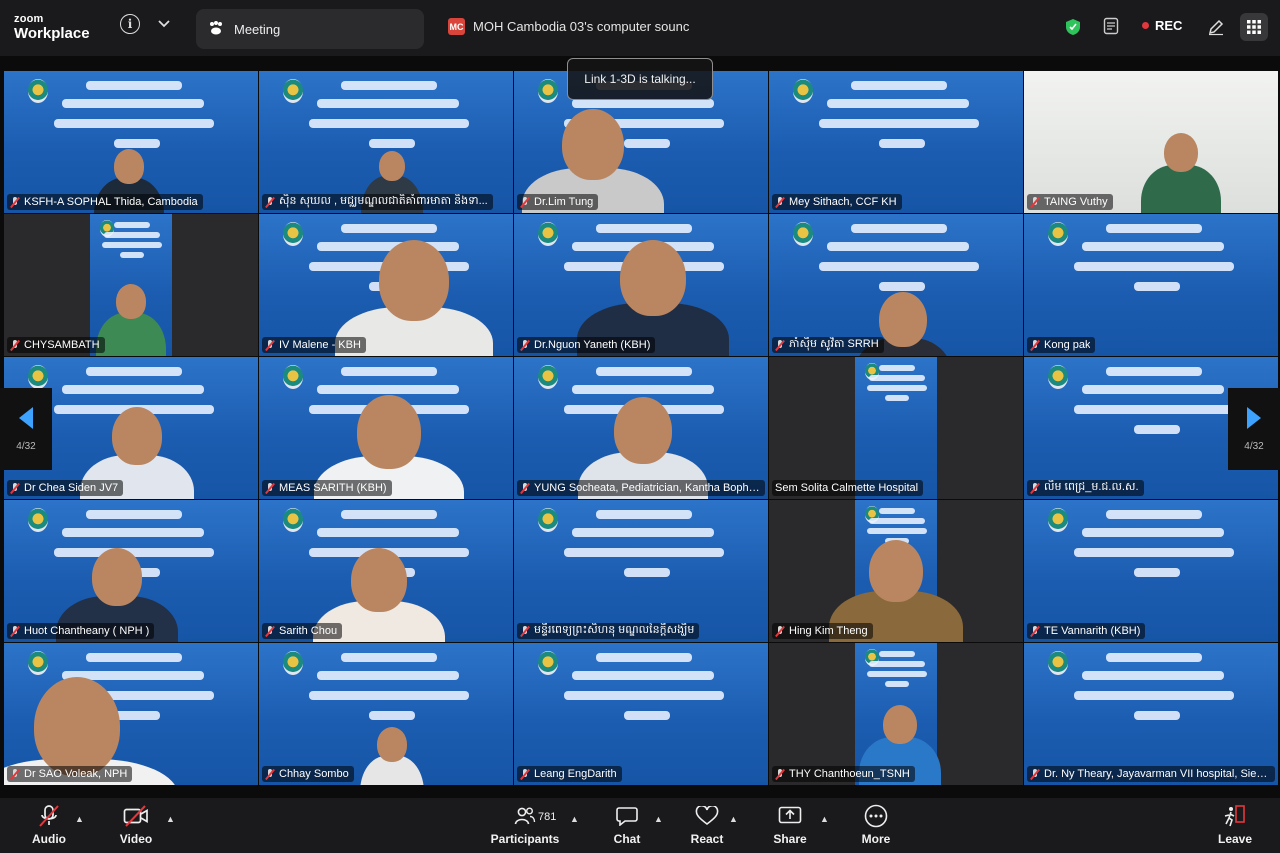 This screenshot has height=853, width=1280. What do you see at coordinates (386, 285) in the screenshot?
I see `participant-video-tile: IV Malene - KBH` at bounding box center [386, 285].